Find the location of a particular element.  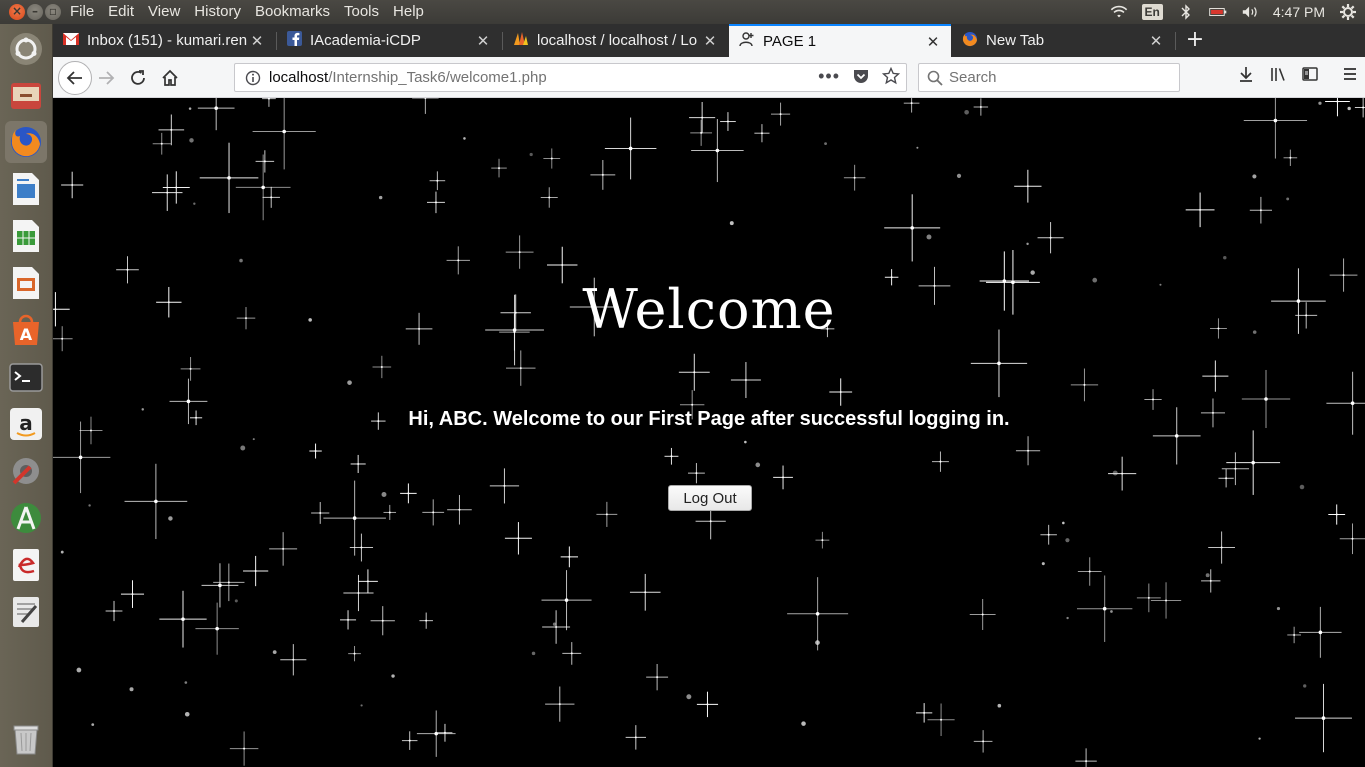

library-icon is located at coordinates (1278, 74).